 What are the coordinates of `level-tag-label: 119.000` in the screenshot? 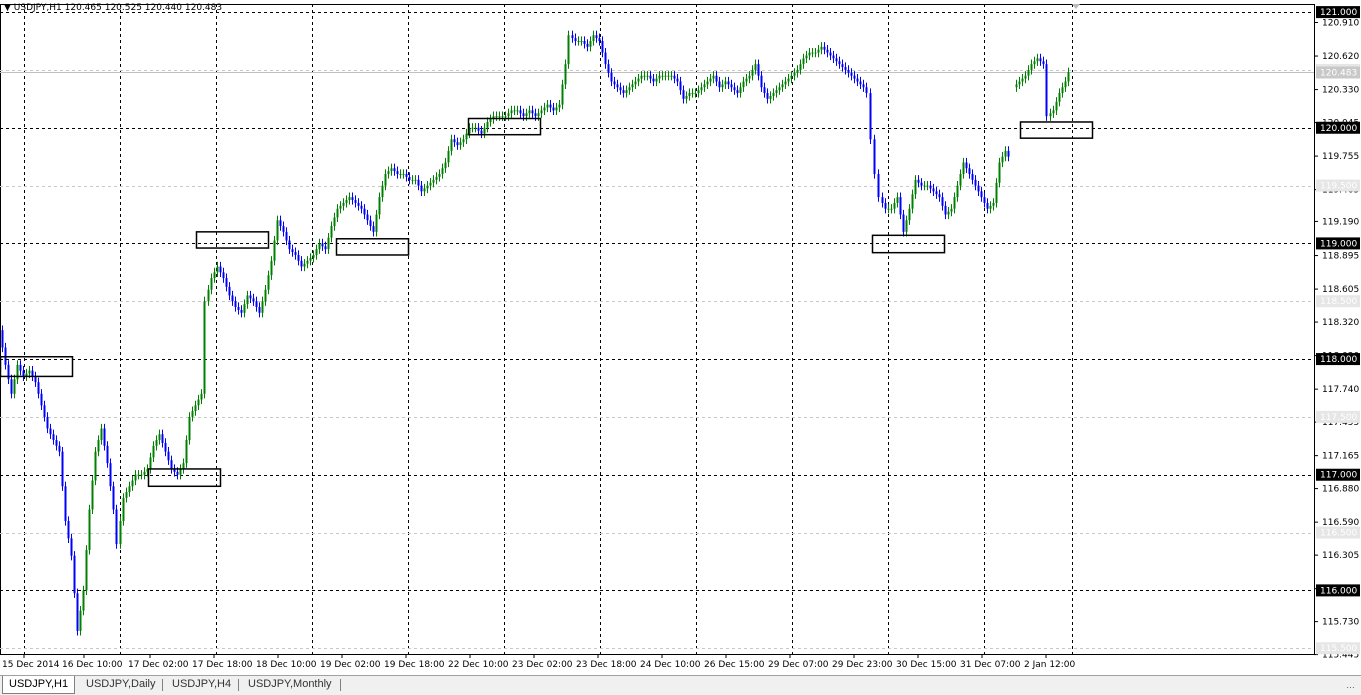 It's located at (1338, 244).